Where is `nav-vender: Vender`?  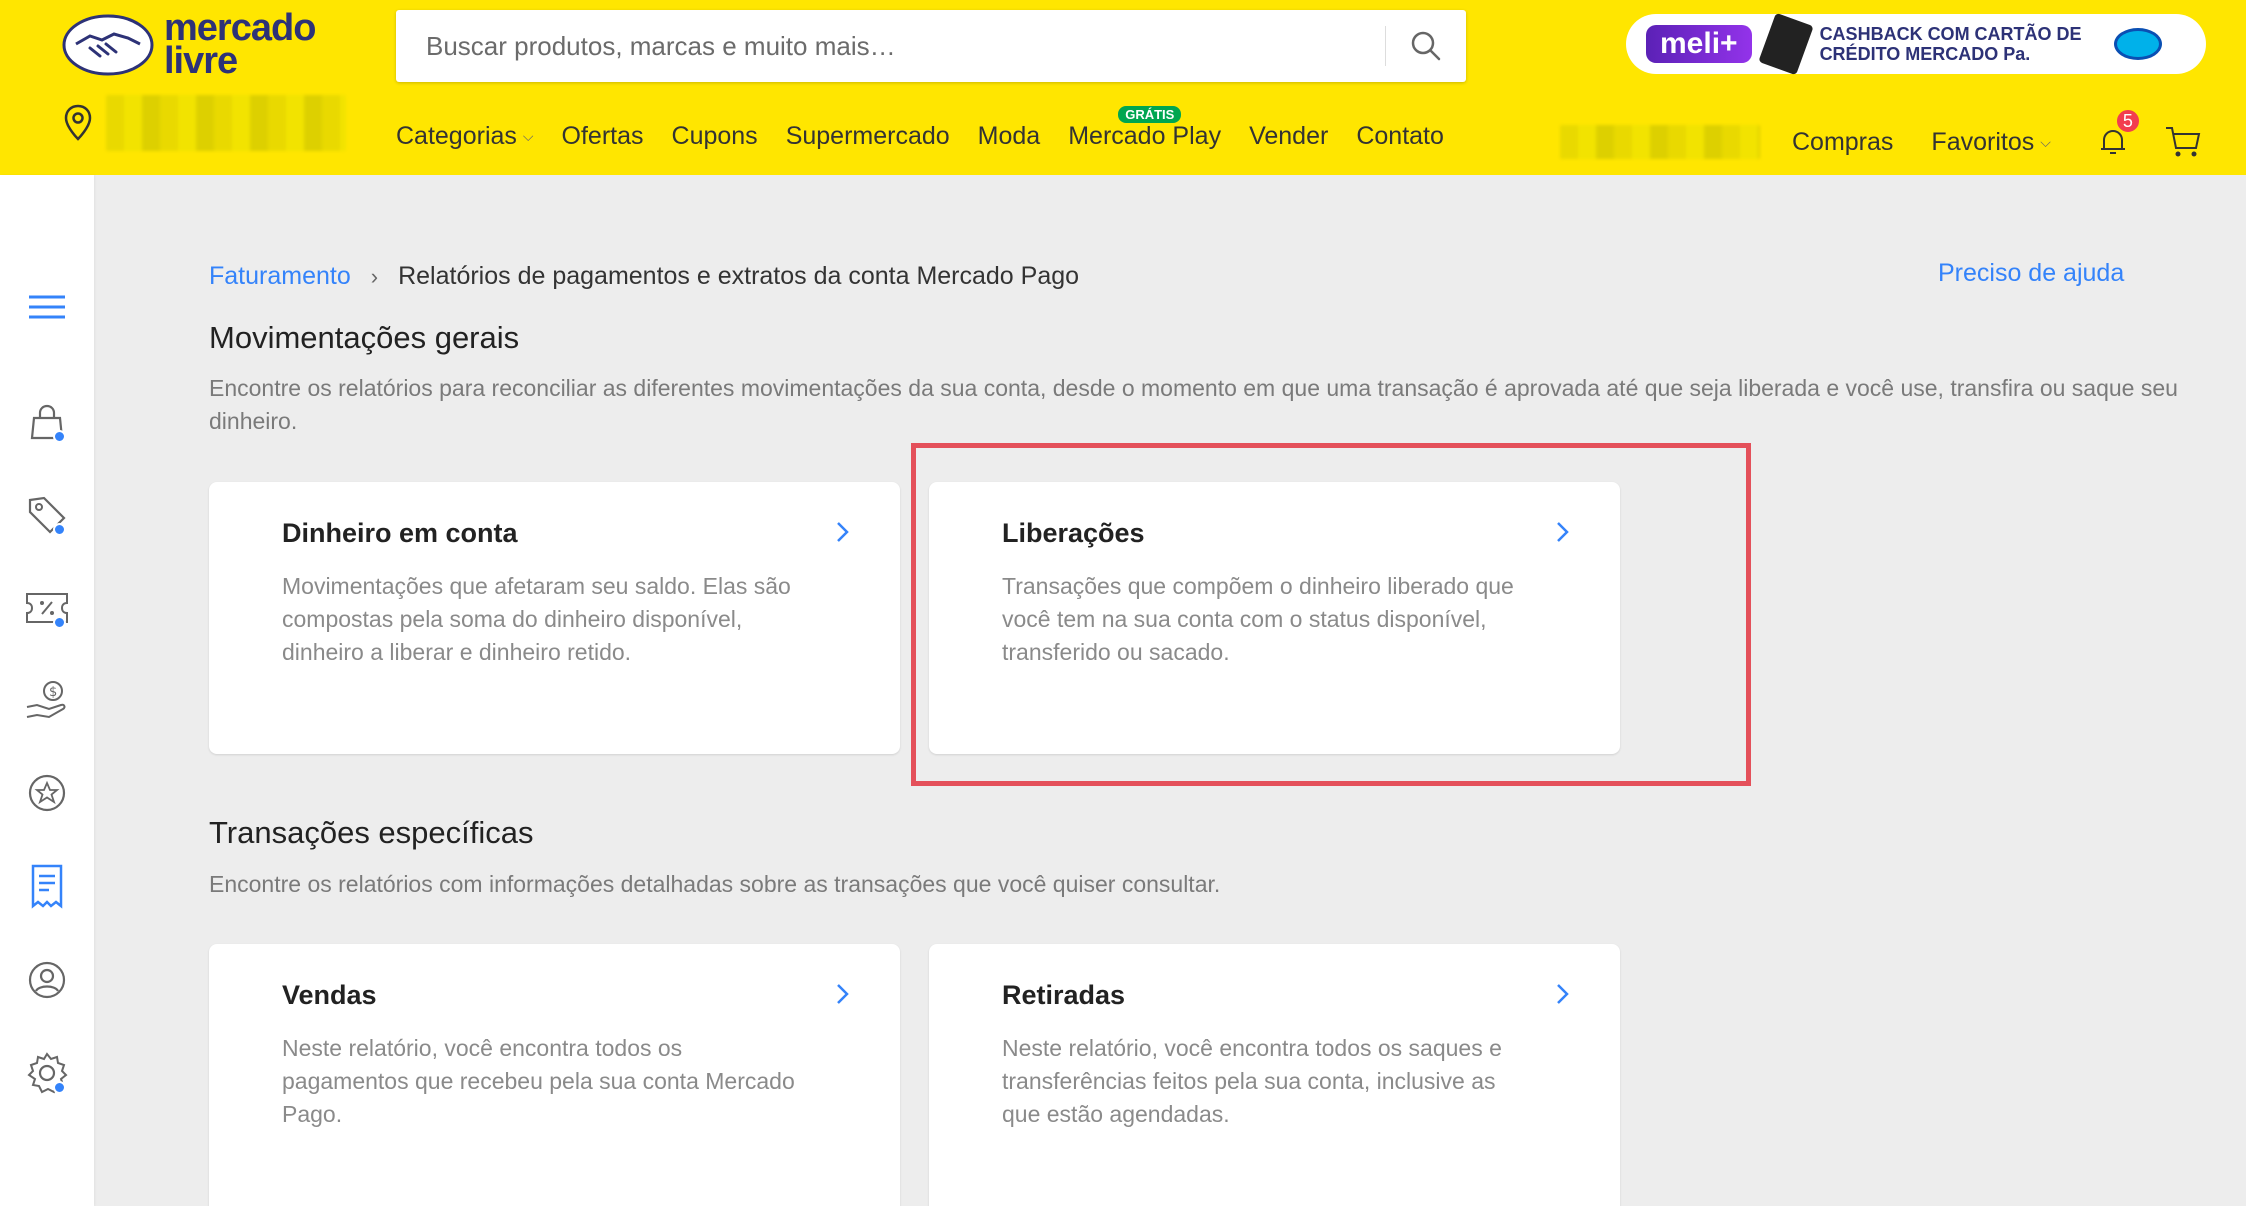
nav-vender: Vender is located at coordinates (1288, 136).